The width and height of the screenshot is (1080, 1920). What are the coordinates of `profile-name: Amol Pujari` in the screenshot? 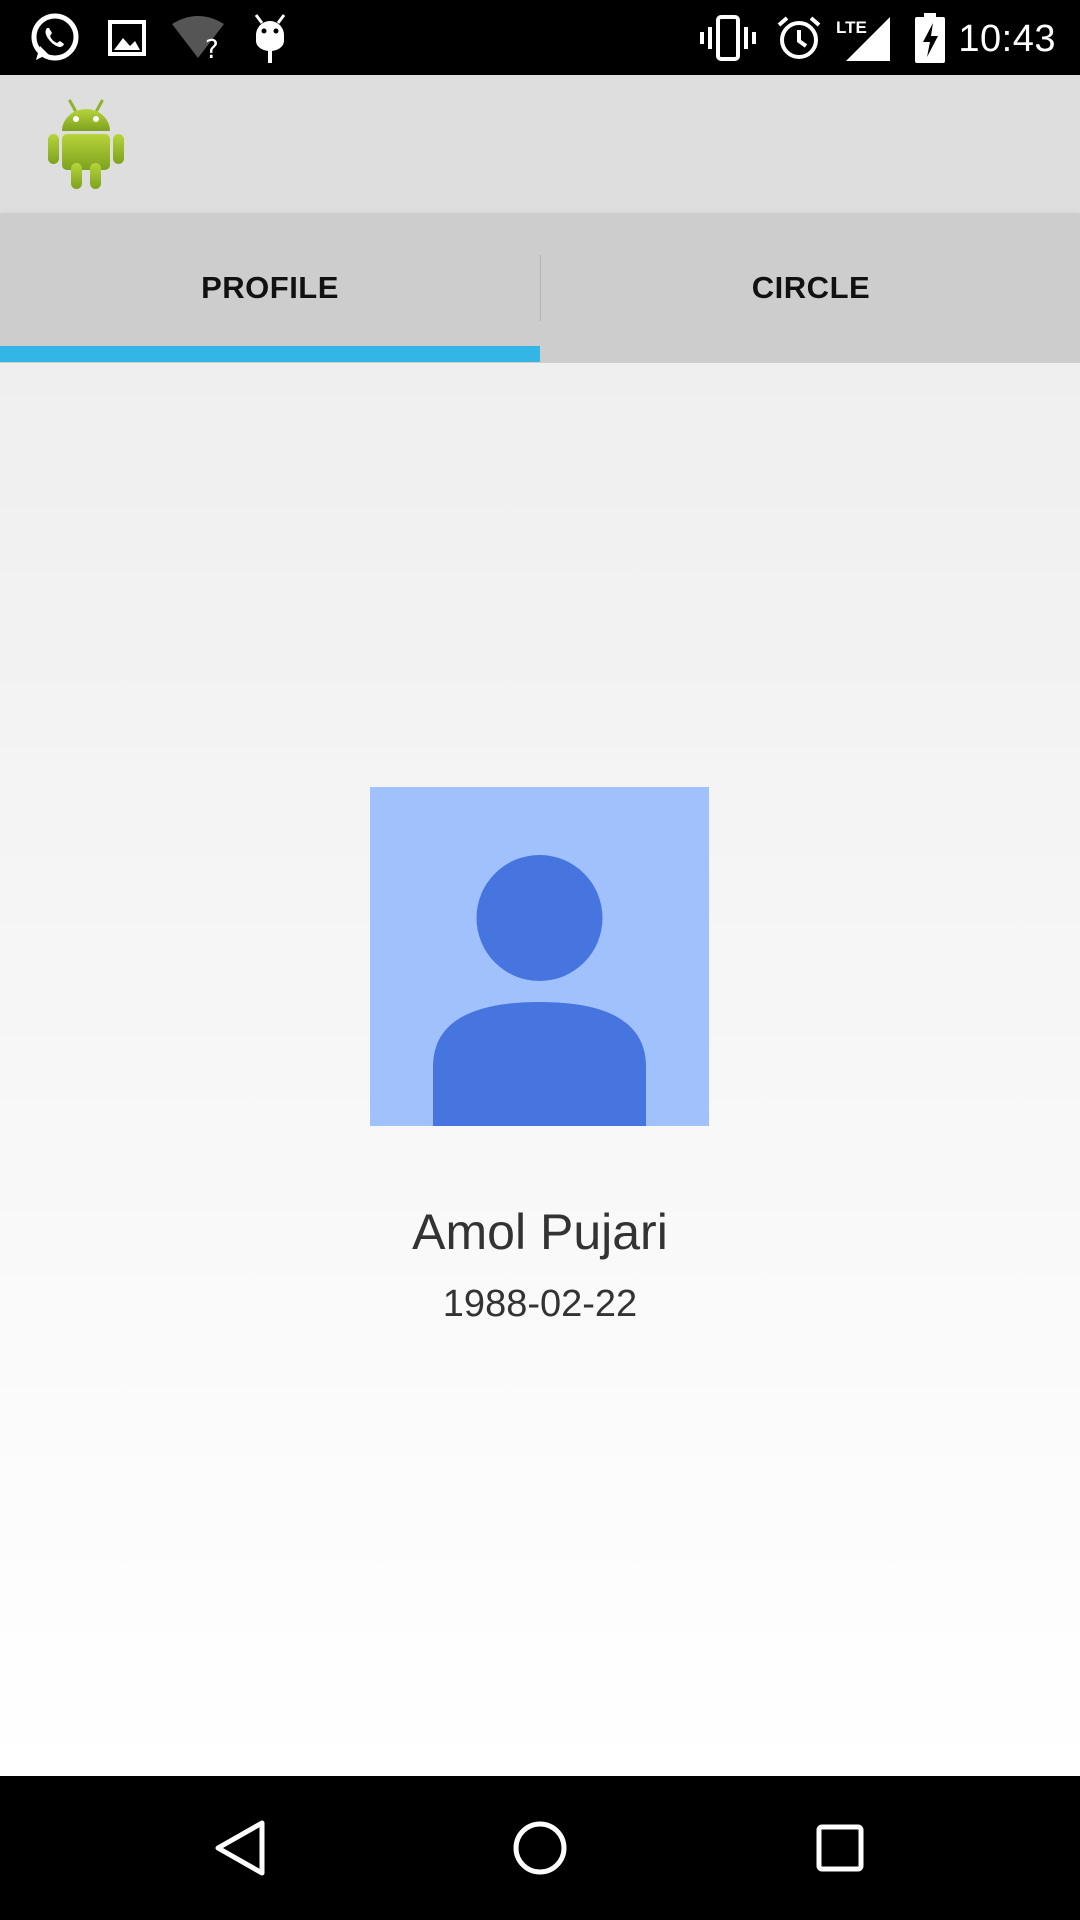 It's located at (540, 1232).